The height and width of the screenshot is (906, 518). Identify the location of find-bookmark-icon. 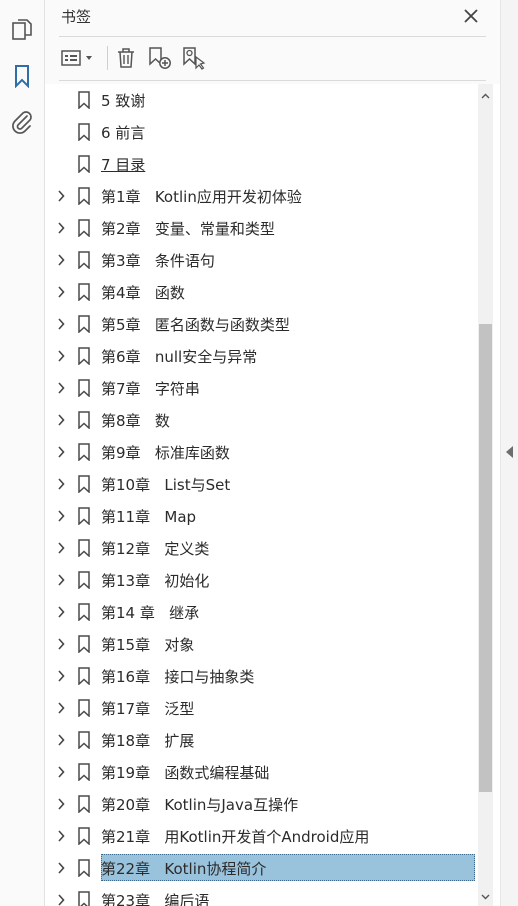
(194, 58).